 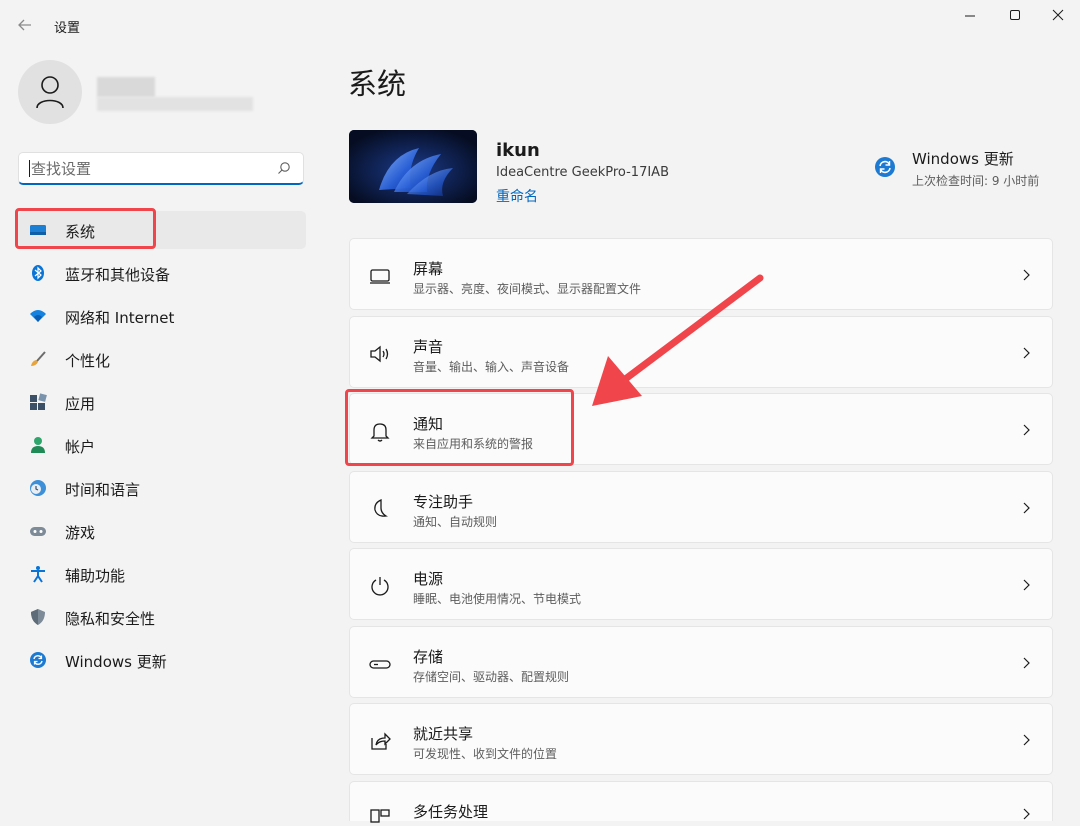 What do you see at coordinates (1058, 15) in the screenshot?
I see `close-icon` at bounding box center [1058, 15].